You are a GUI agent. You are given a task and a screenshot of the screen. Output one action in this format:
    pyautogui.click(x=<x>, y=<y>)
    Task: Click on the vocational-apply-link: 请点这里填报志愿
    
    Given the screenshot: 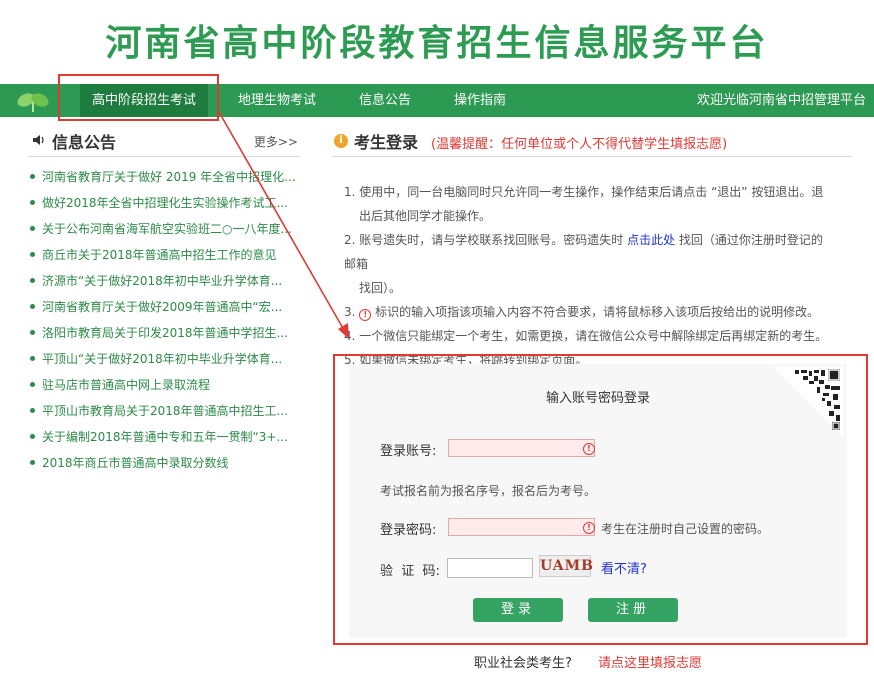 What is the action you would take?
    pyautogui.click(x=650, y=661)
    